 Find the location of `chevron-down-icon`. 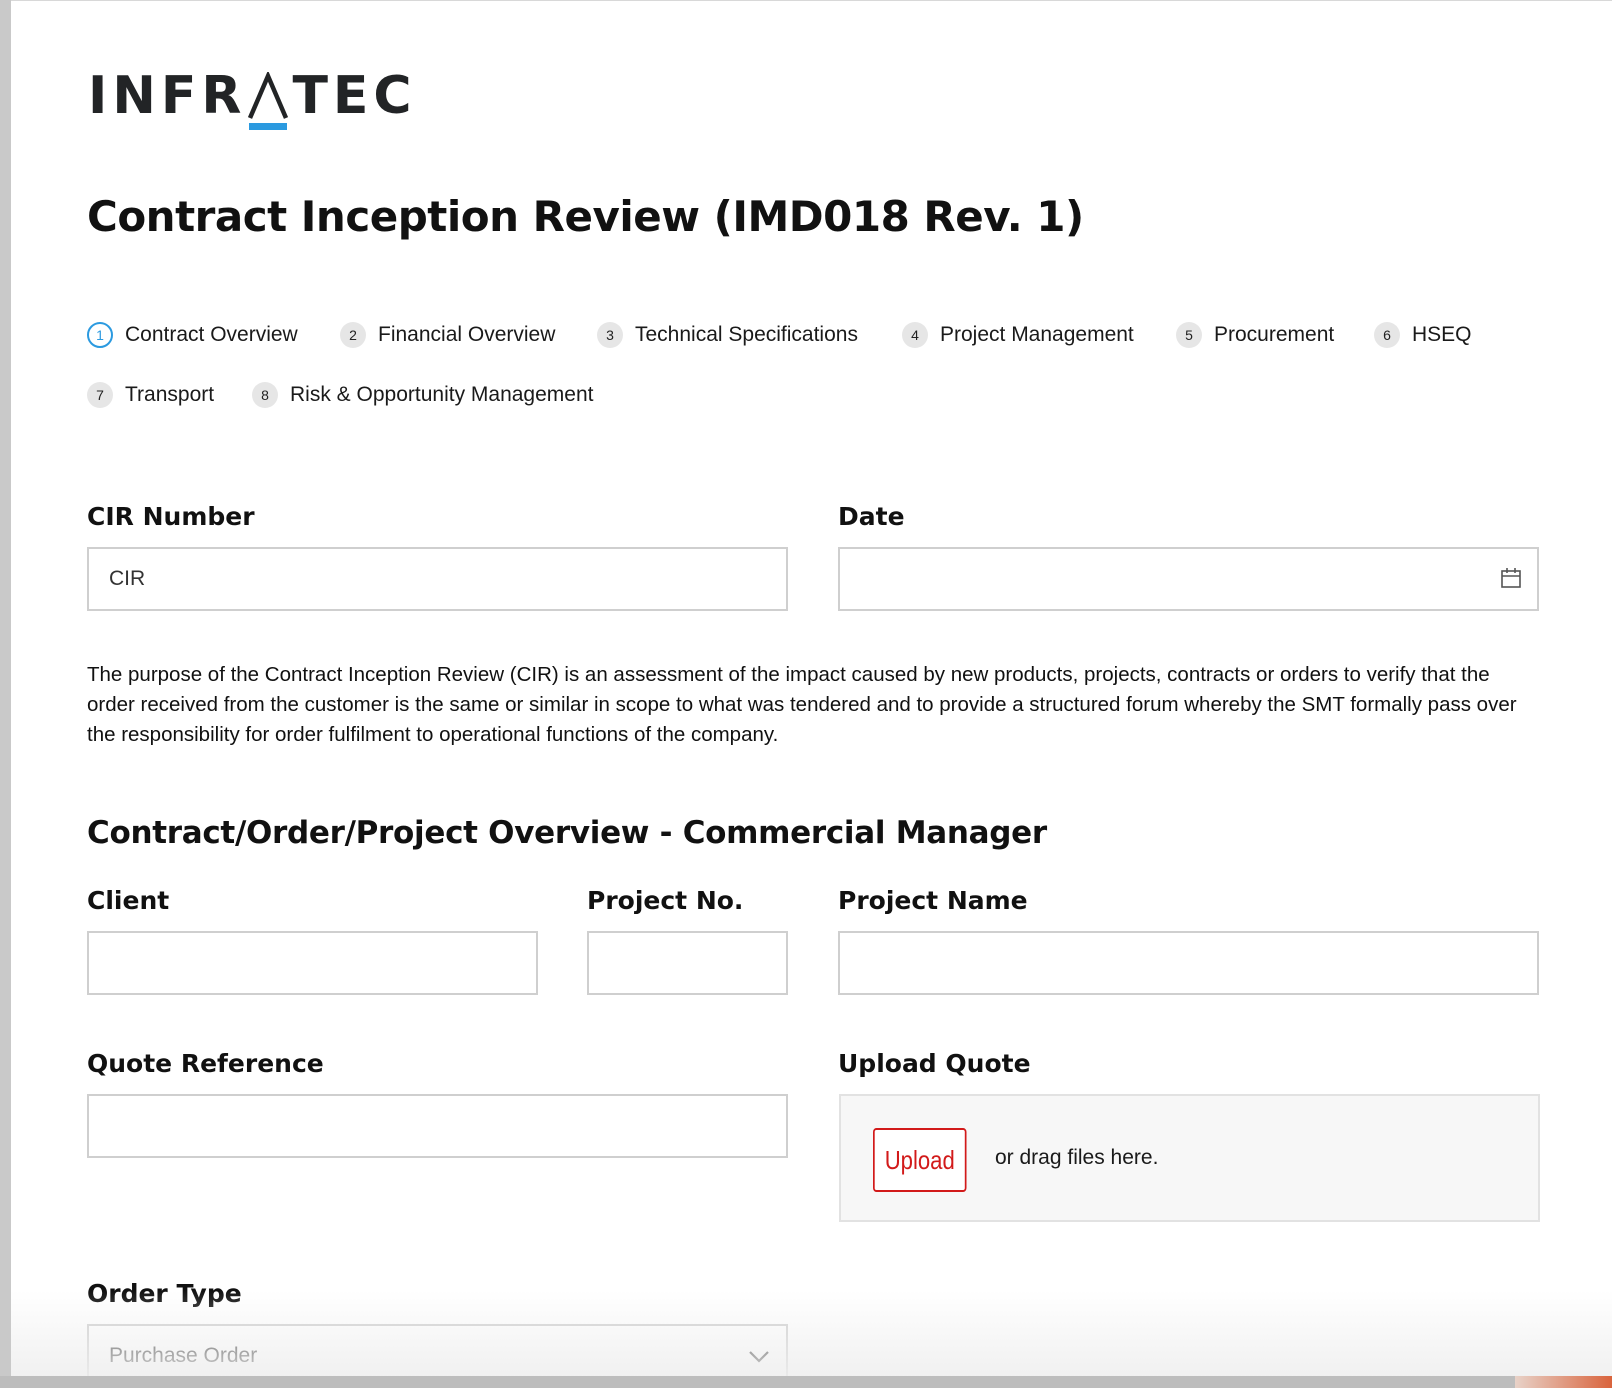

chevron-down-icon is located at coordinates (759, 1357).